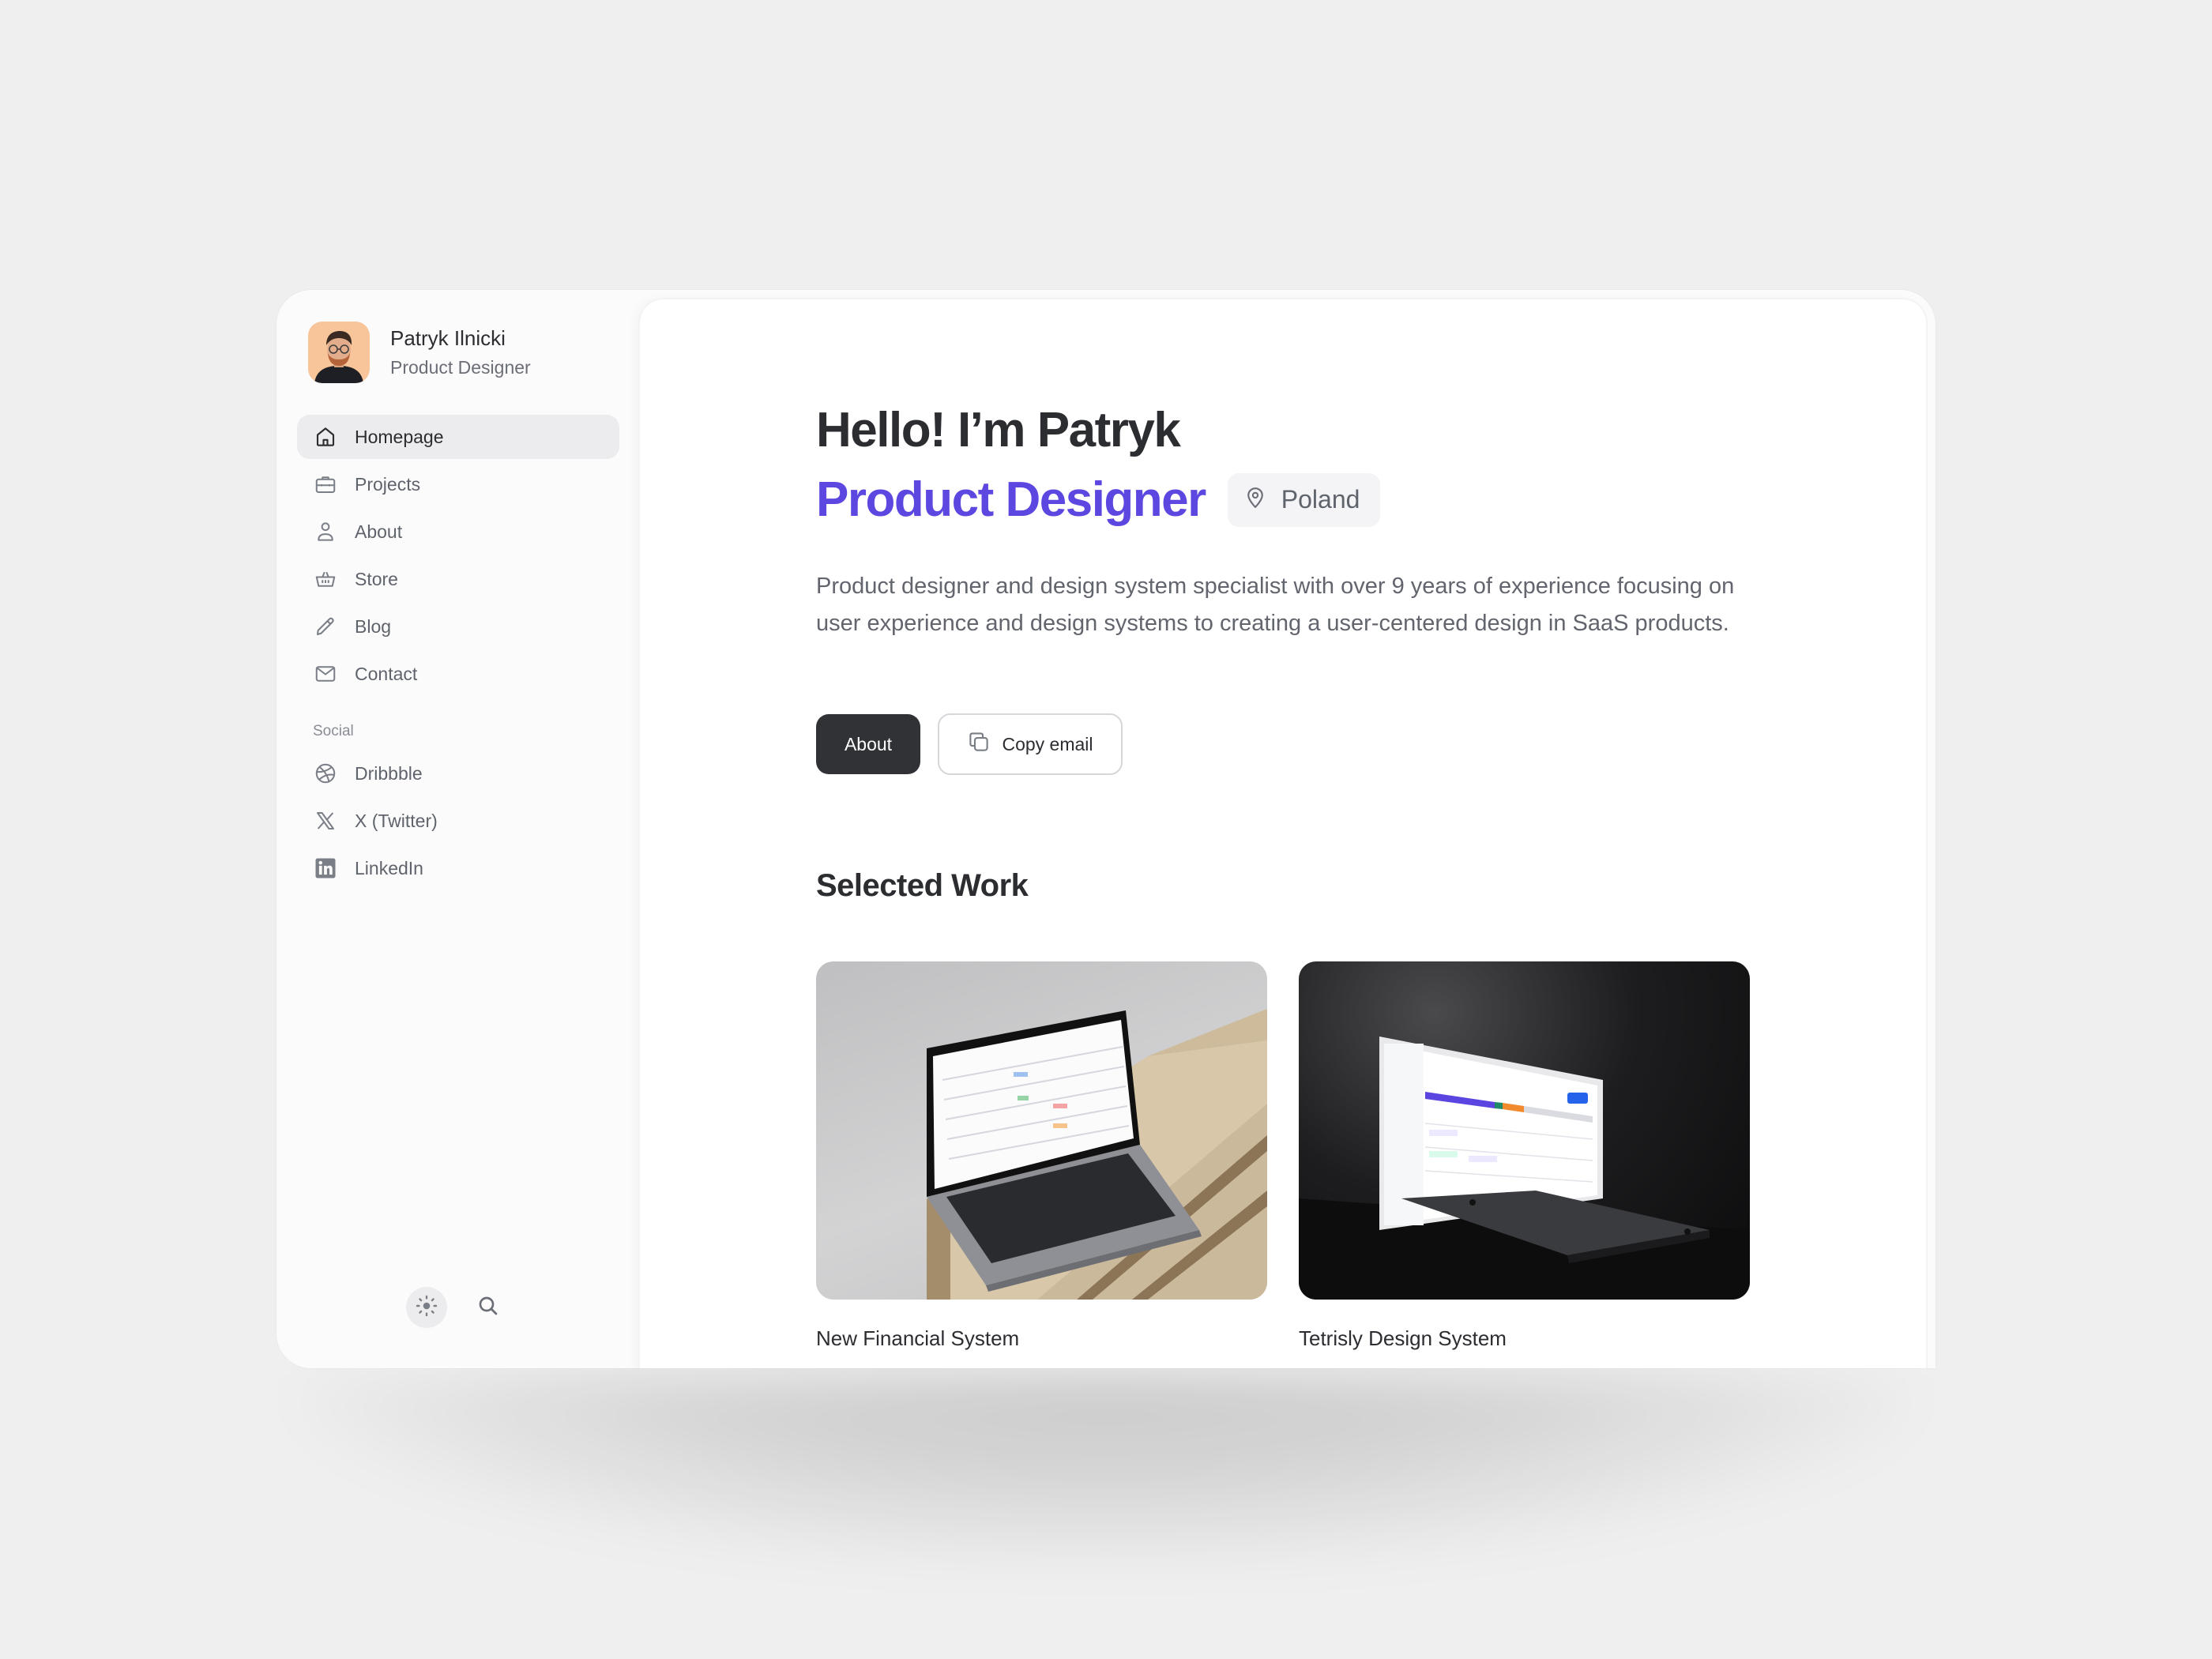 The image size is (2212, 1659). What do you see at coordinates (1525, 1168) in the screenshot?
I see `laptop-dark-scene-illustration` at bounding box center [1525, 1168].